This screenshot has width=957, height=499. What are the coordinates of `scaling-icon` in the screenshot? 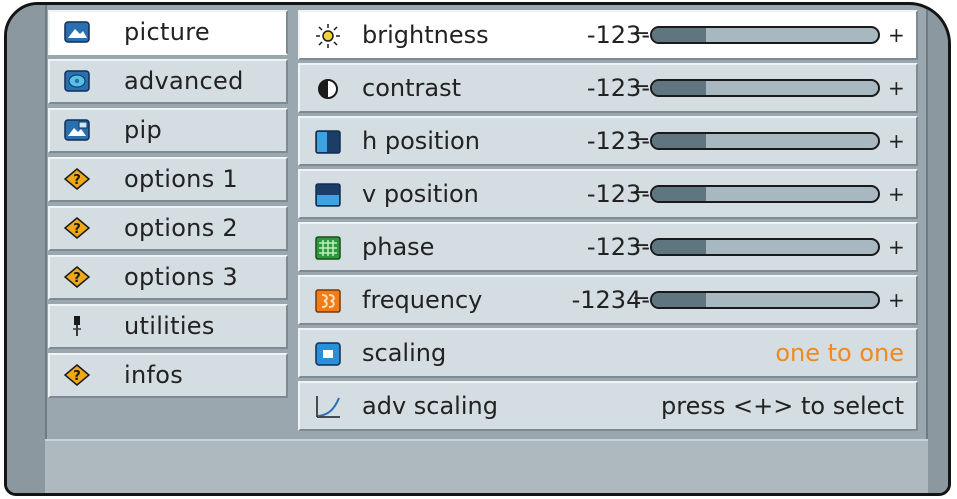 It's located at (328, 354).